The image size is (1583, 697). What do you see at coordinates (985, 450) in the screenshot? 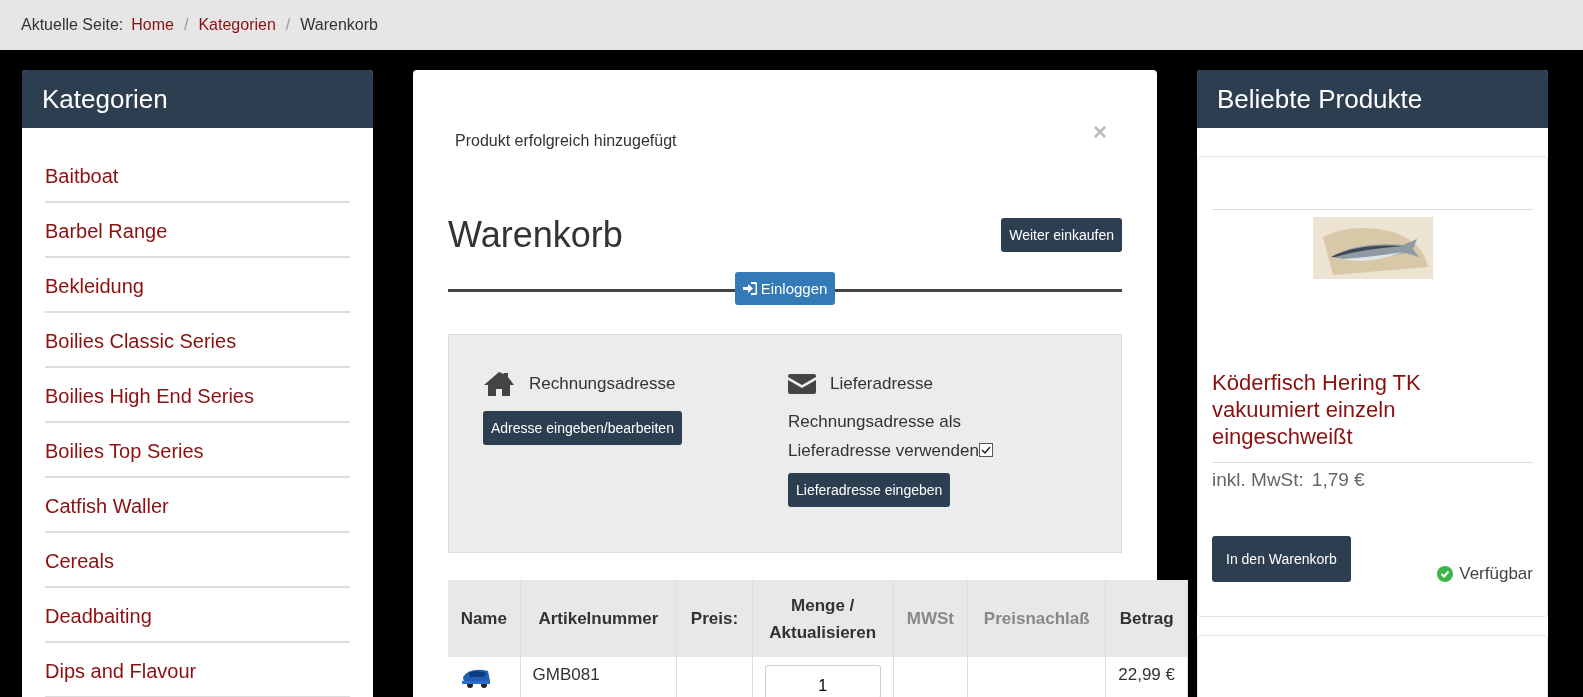
I see `checkbox` at bounding box center [985, 450].